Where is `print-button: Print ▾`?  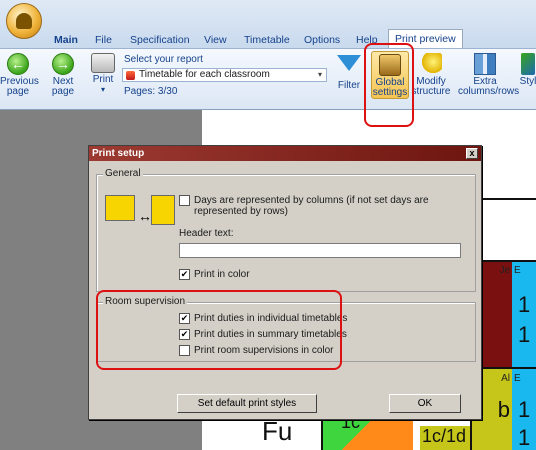
print-button: Print ▾ is located at coordinates (103, 74).